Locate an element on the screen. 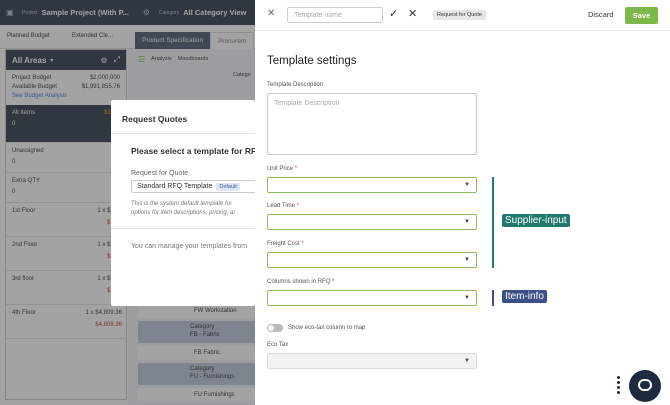 This screenshot has height=405, width=670. item-bracket is located at coordinates (493, 298).